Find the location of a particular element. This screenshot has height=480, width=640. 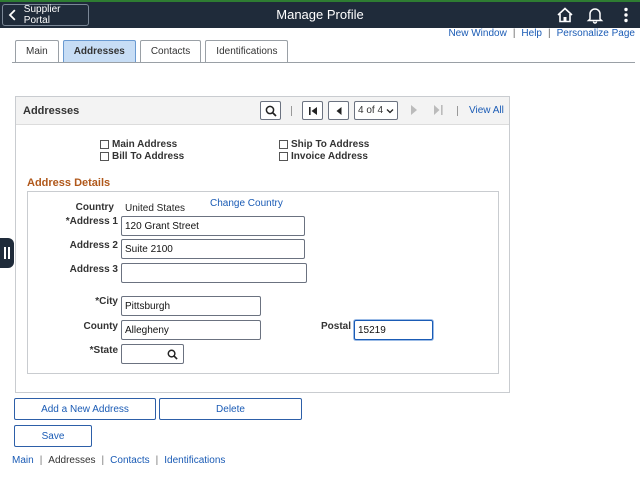

page-title: Manage Profile is located at coordinates (320, 14).